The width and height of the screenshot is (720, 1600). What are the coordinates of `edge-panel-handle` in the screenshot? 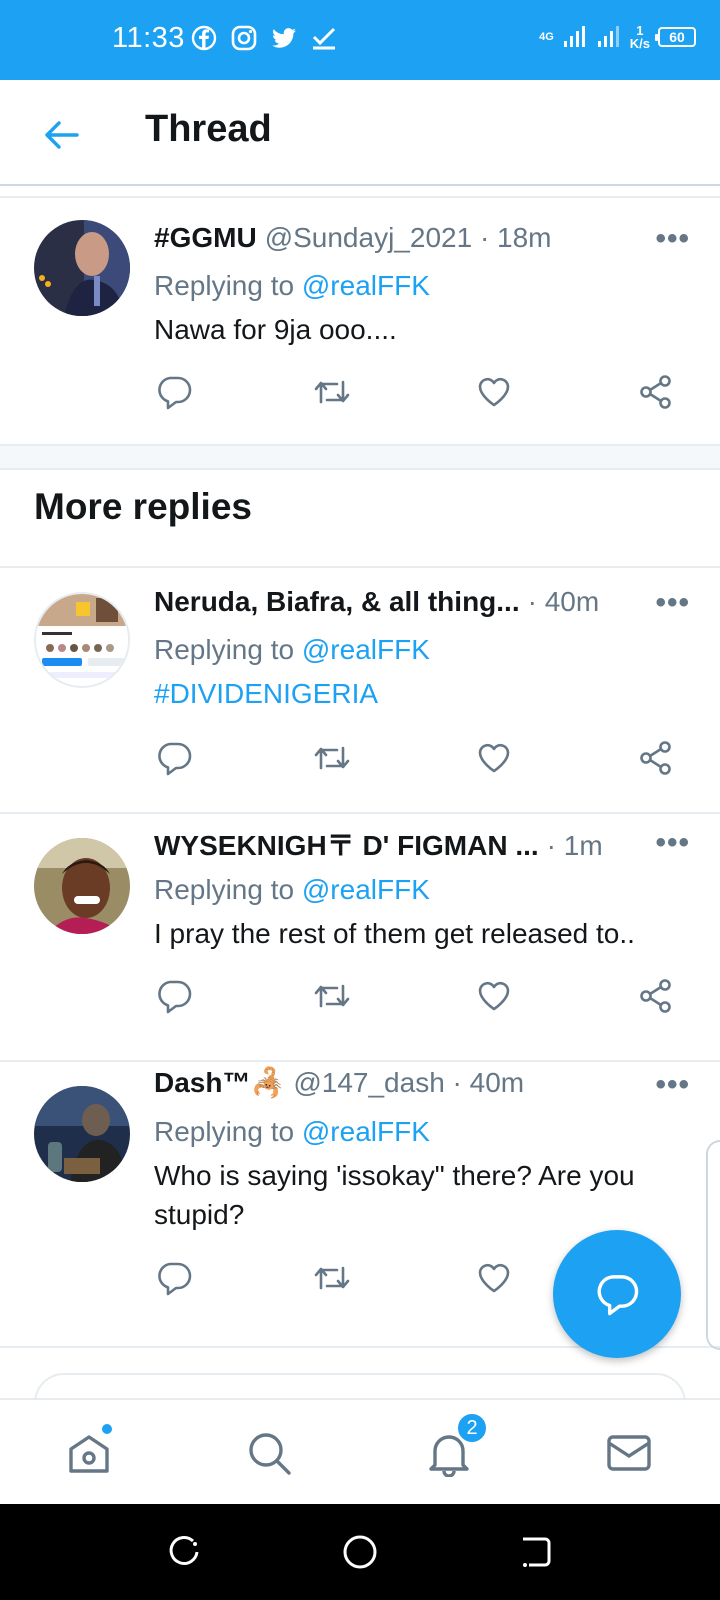 It's located at (713, 1245).